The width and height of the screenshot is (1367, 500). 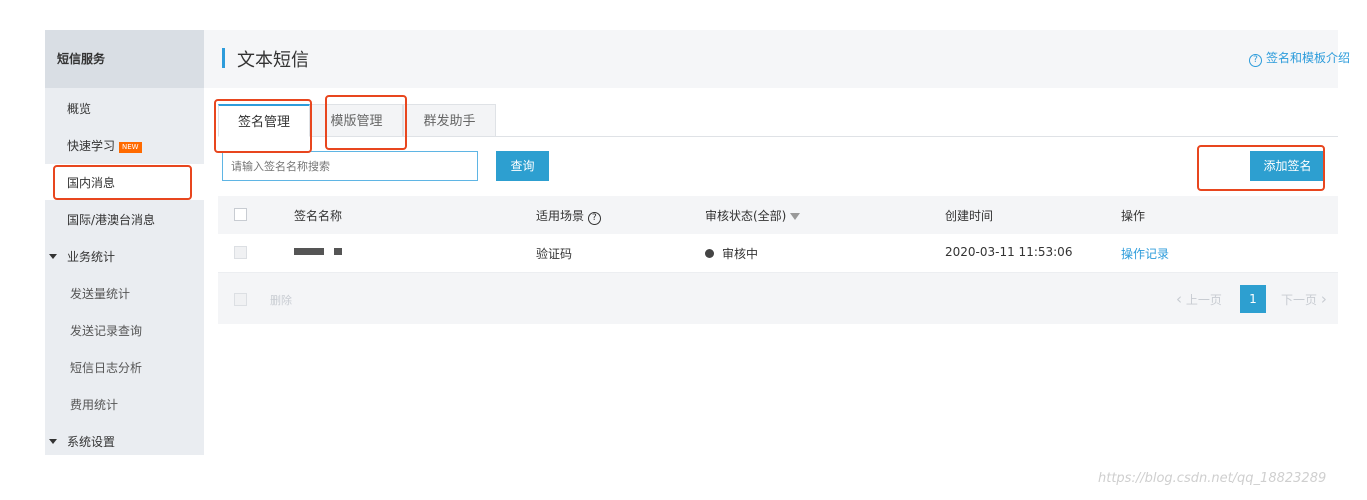 What do you see at coordinates (111, 220) in the screenshot?
I see `sidebar-item-label: 国际/港澳台消息` at bounding box center [111, 220].